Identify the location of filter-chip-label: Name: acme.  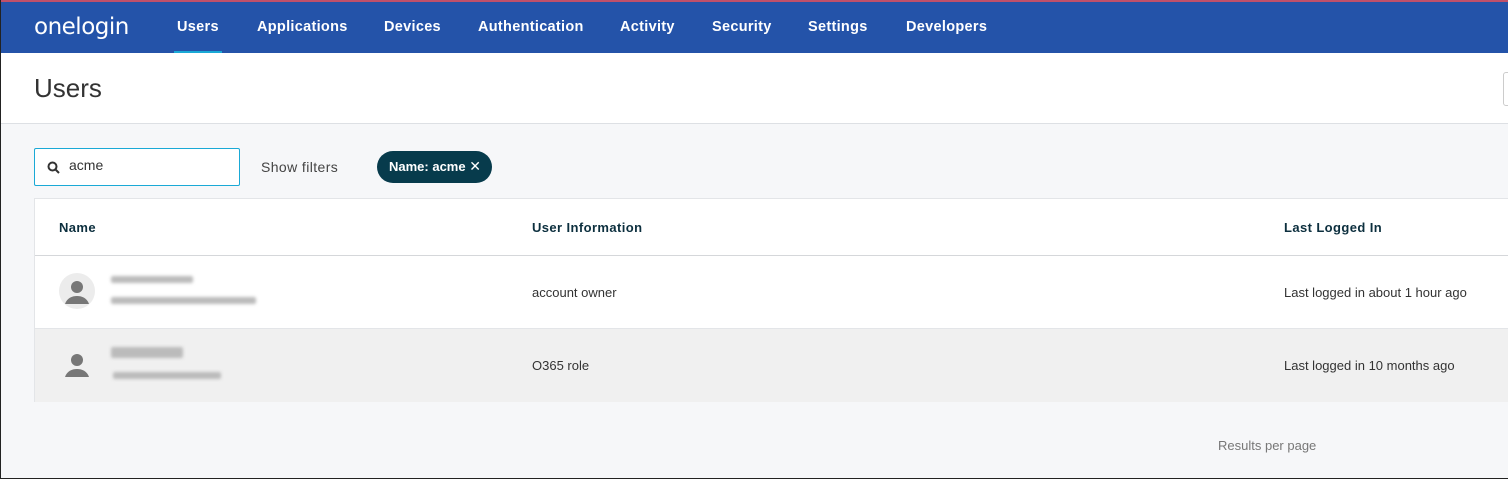
(427, 166).